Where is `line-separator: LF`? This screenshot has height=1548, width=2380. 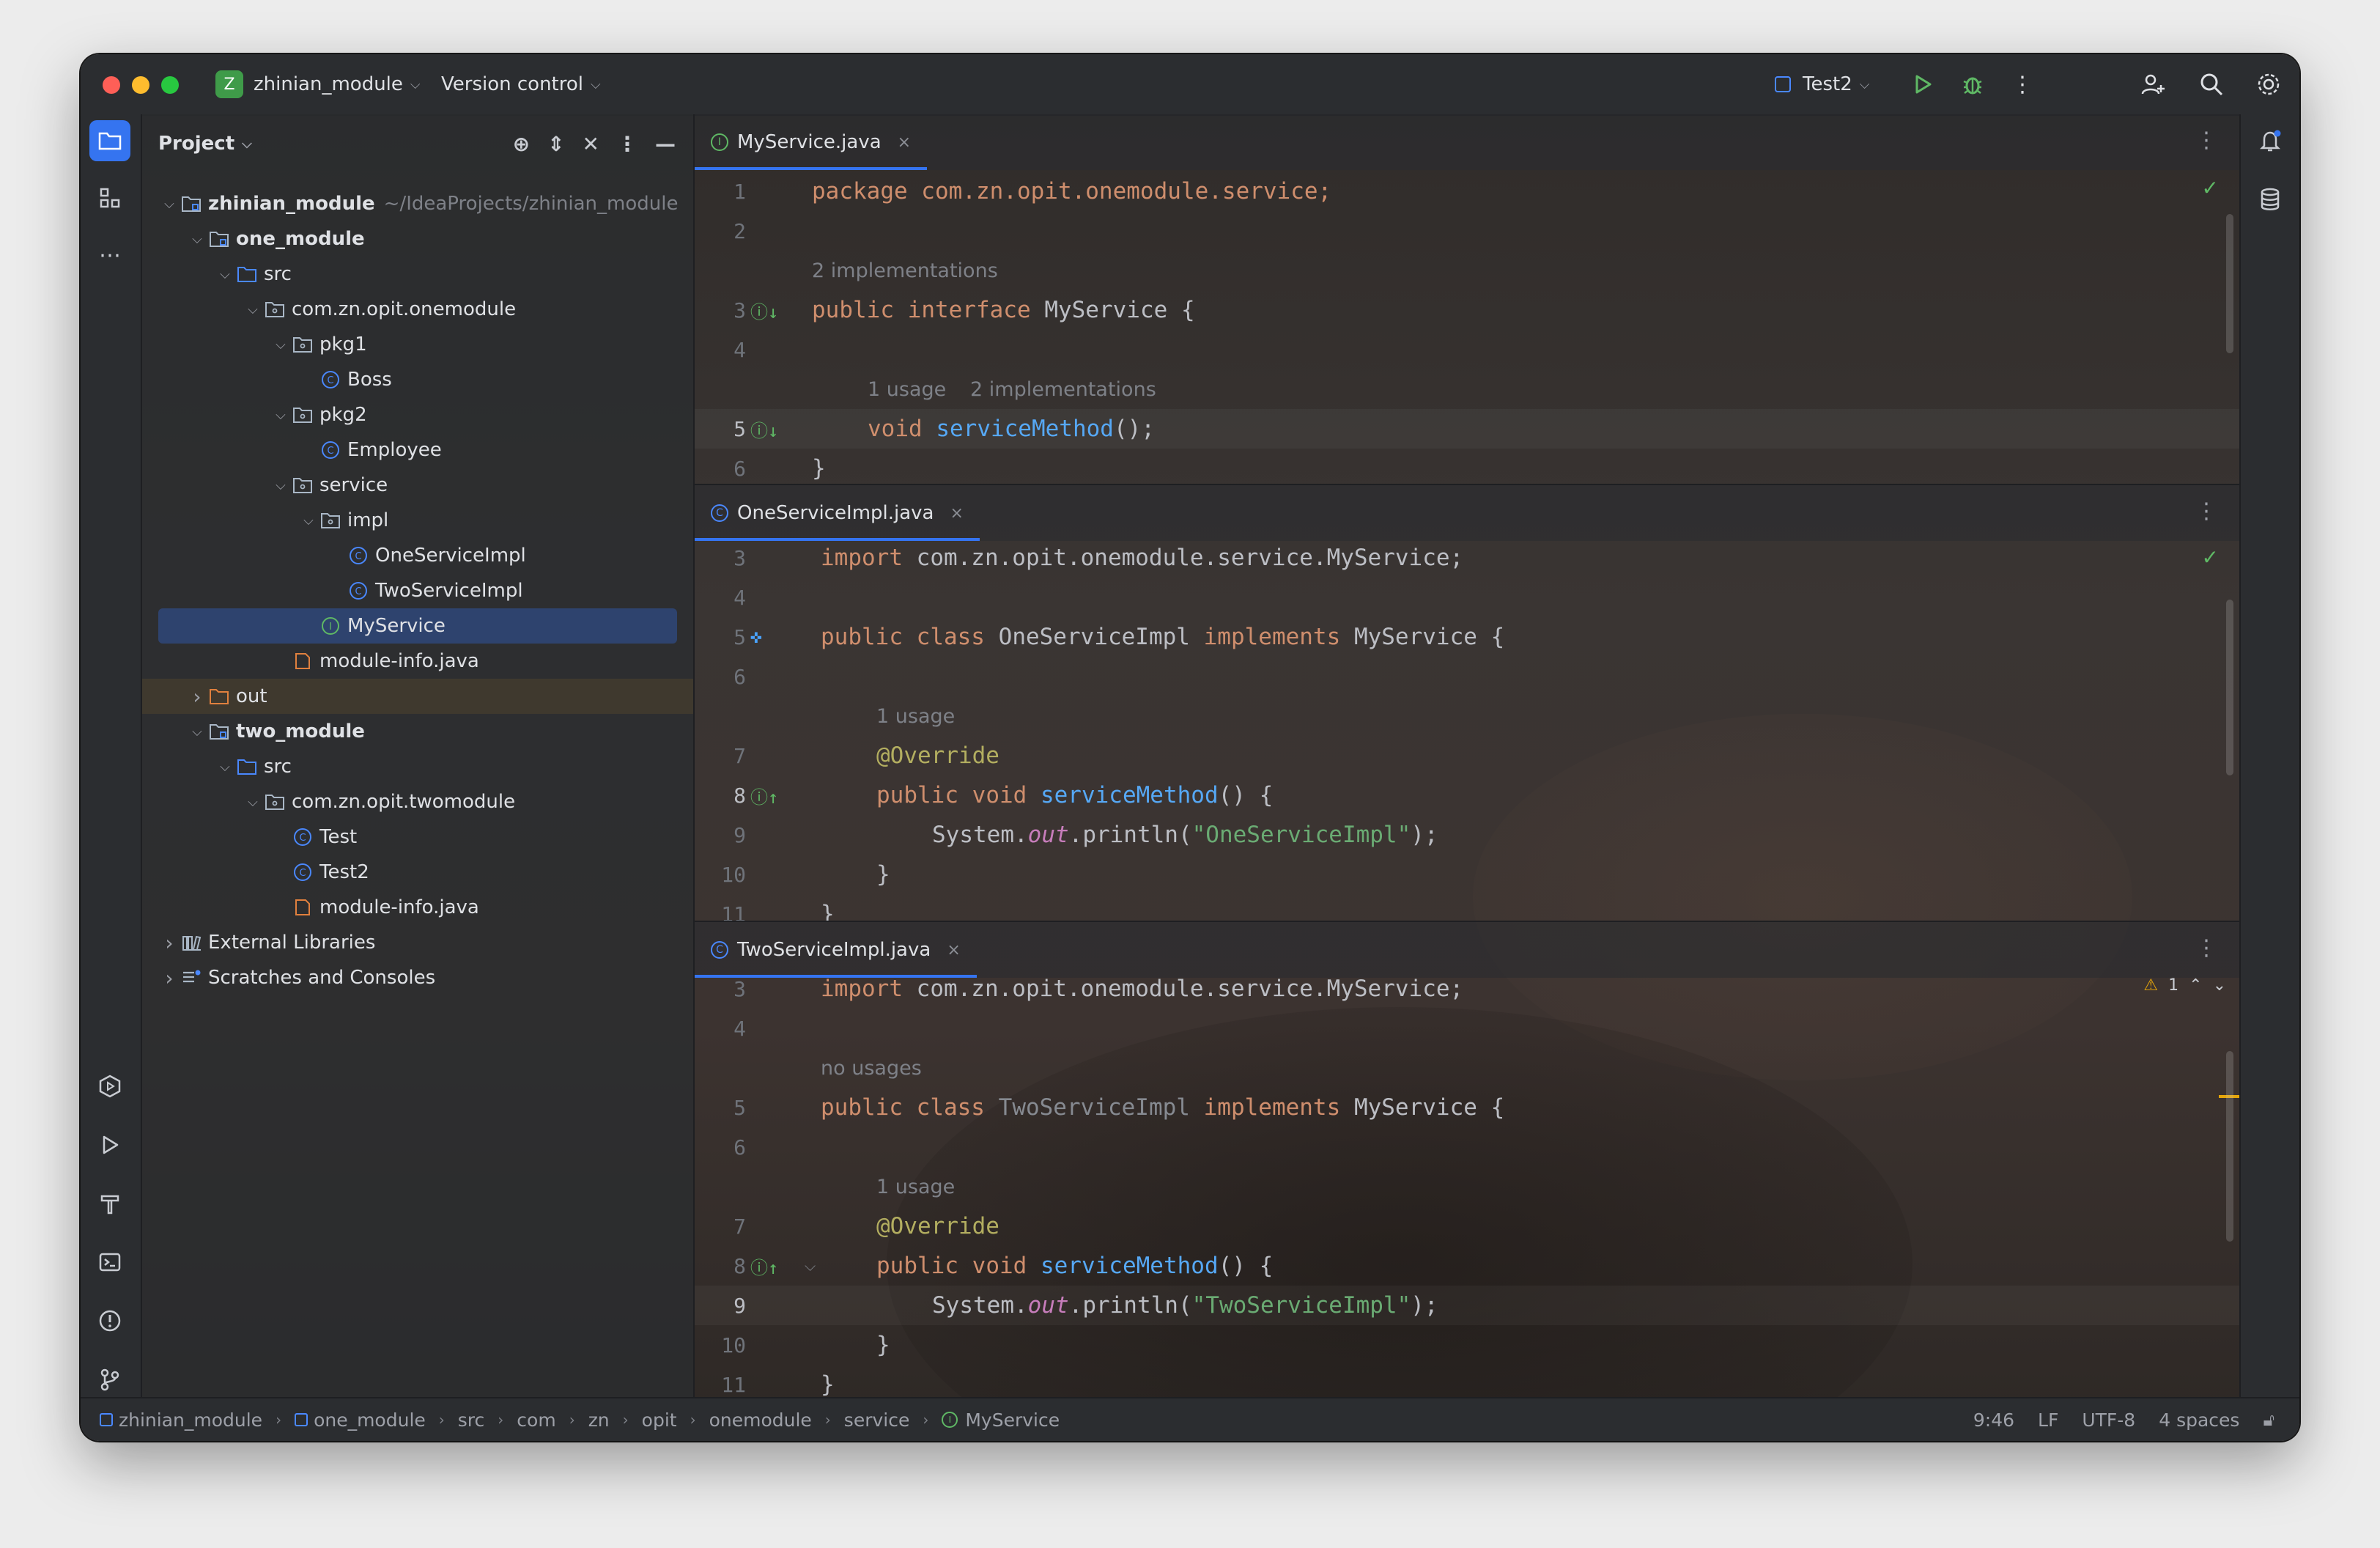
line-separator: LF is located at coordinates (2048, 1420).